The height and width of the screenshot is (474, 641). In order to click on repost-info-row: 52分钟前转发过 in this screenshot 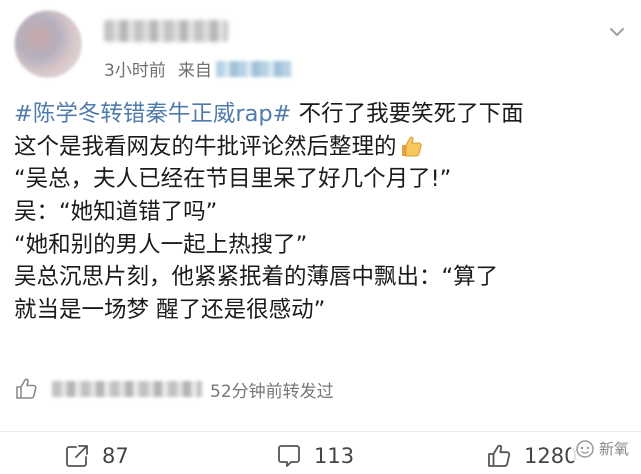, I will do `click(322, 389)`.